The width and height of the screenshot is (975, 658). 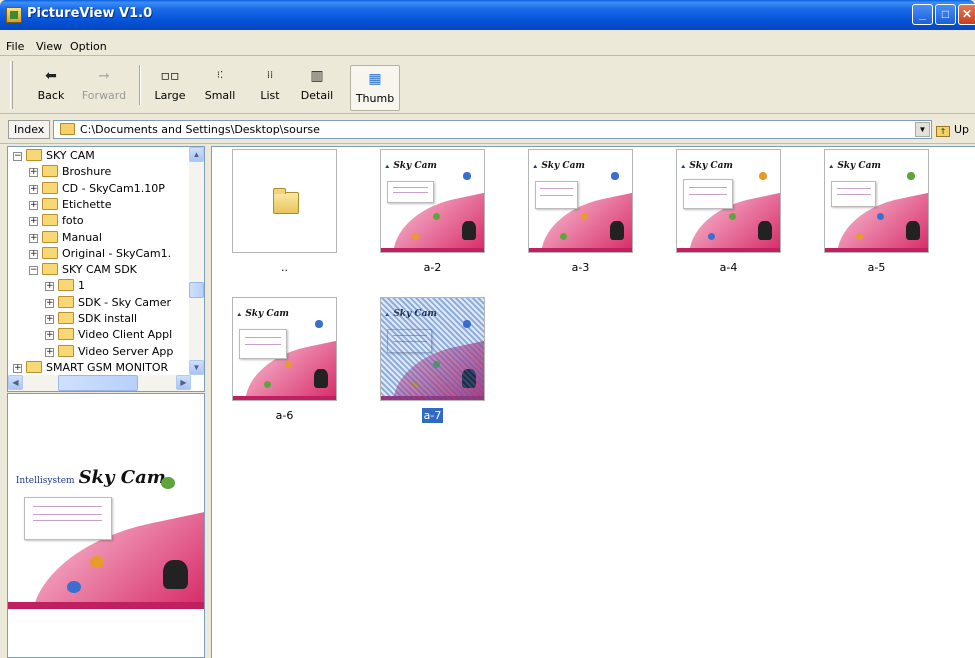 I want to click on tree-item: + foto, so click(x=56, y=222).